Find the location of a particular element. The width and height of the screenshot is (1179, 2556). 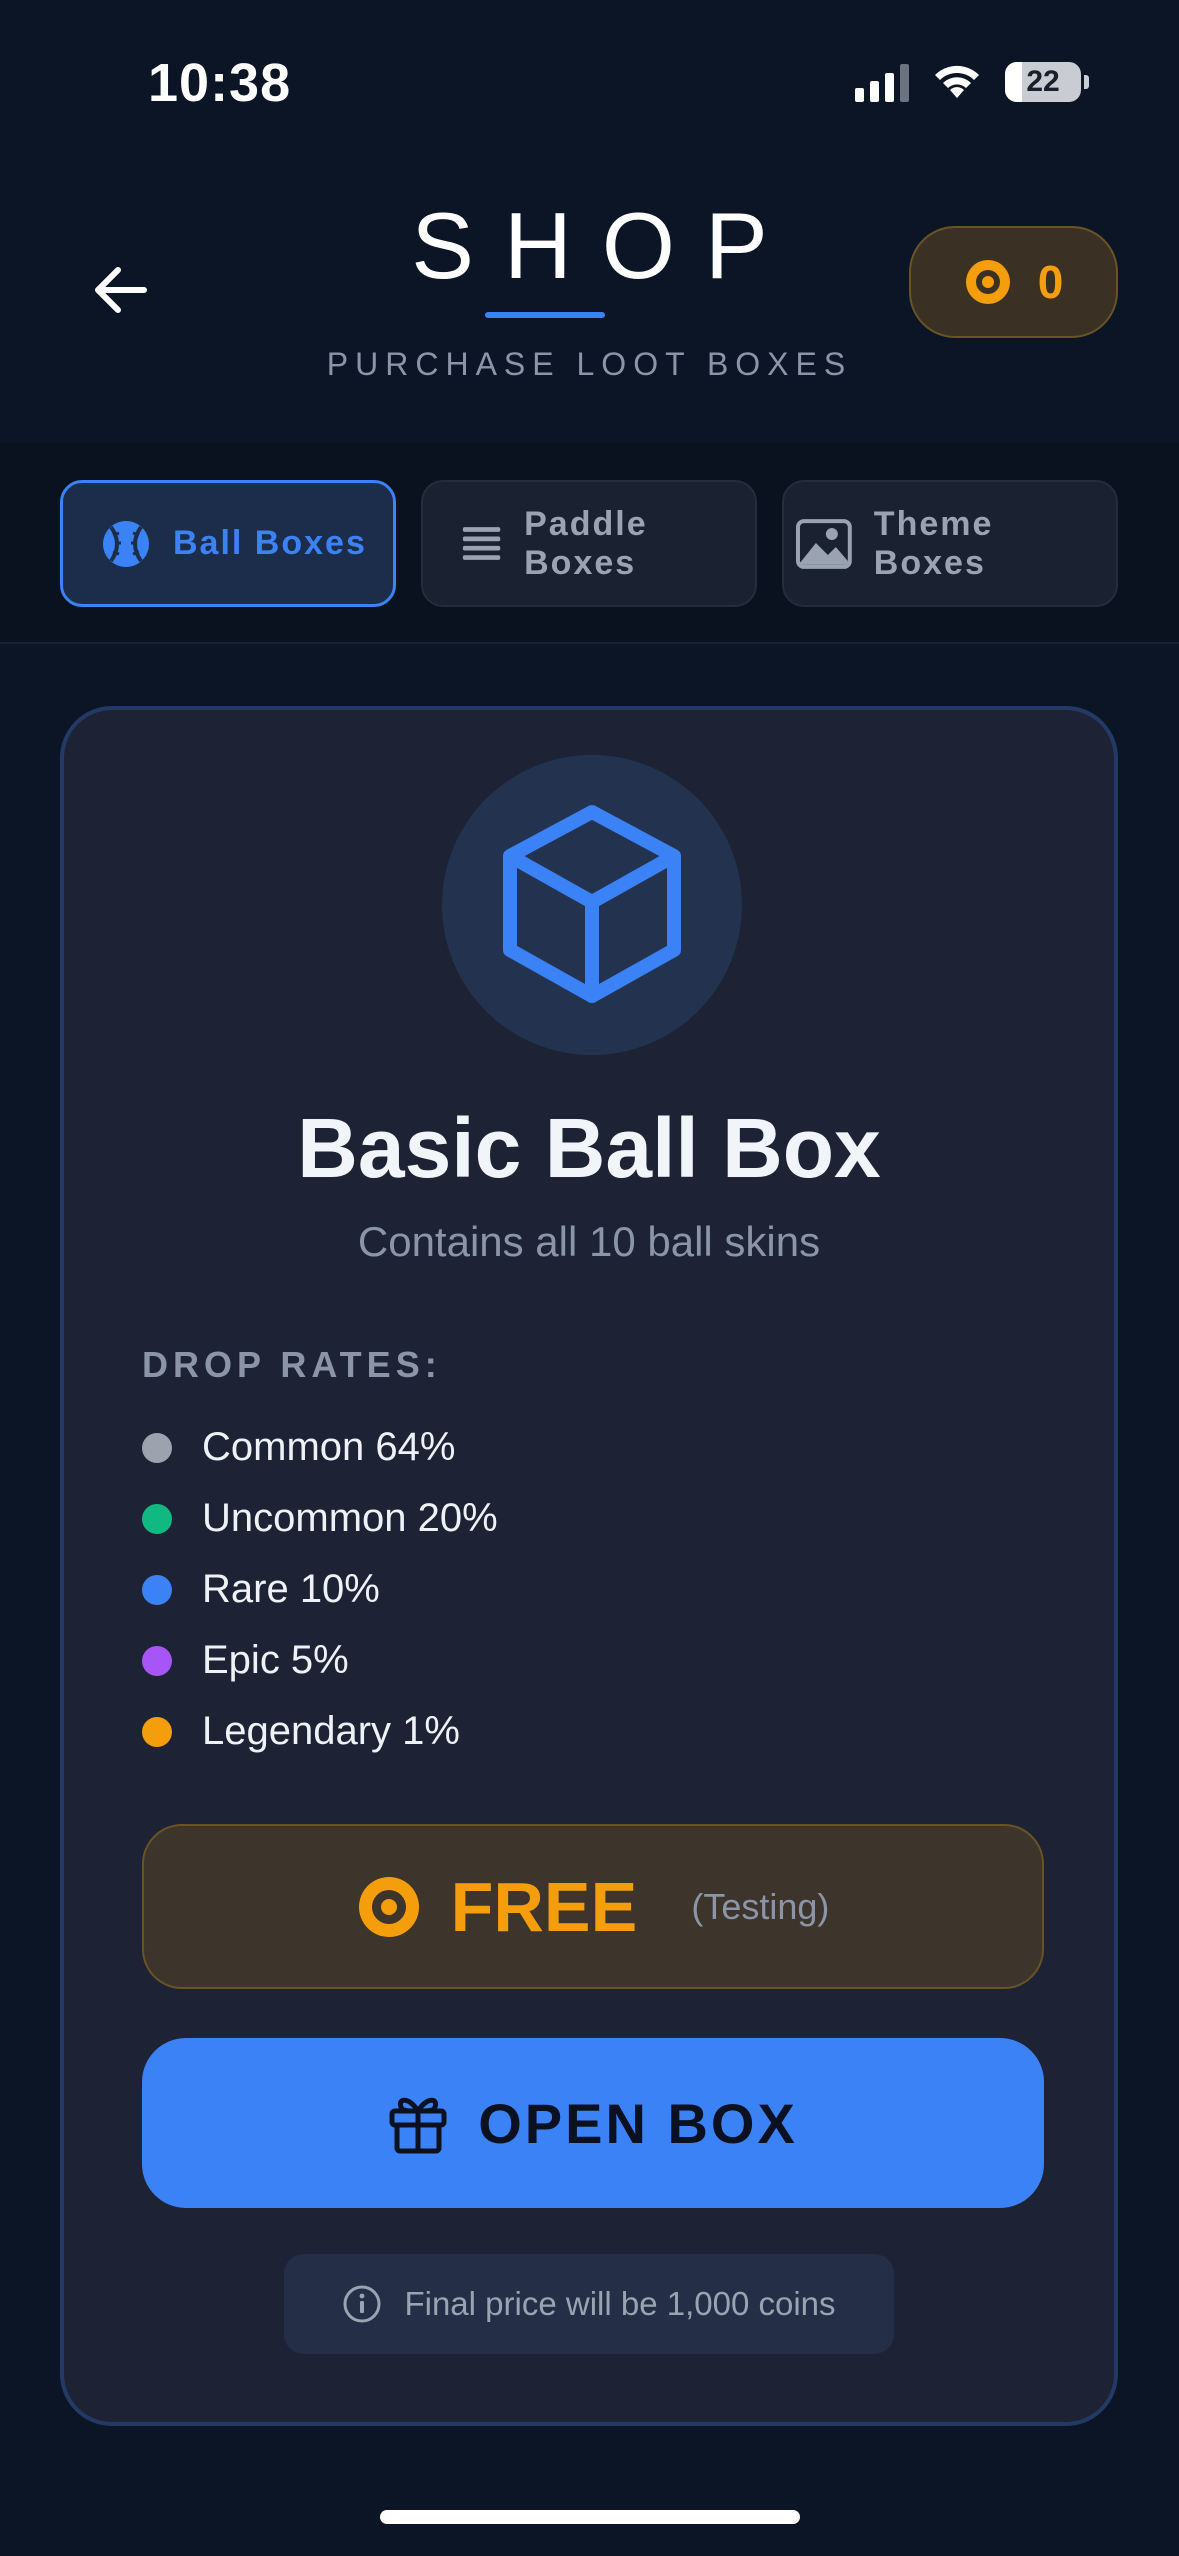

gift-icon is located at coordinates (418, 2125).